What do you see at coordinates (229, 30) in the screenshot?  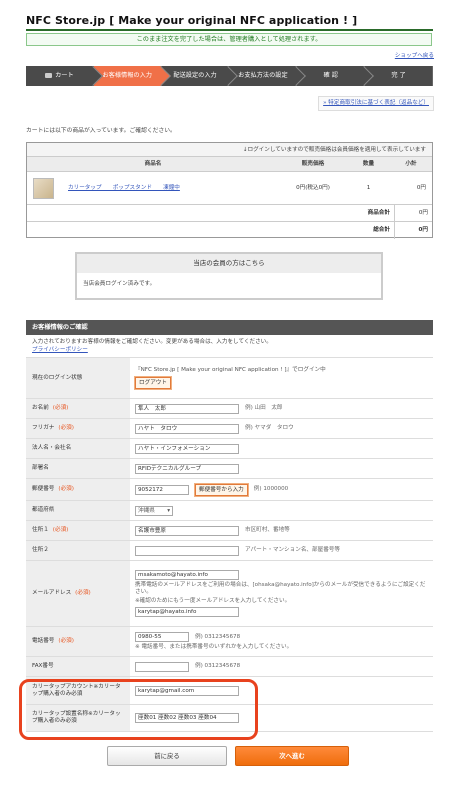 I see `title-divider` at bounding box center [229, 30].